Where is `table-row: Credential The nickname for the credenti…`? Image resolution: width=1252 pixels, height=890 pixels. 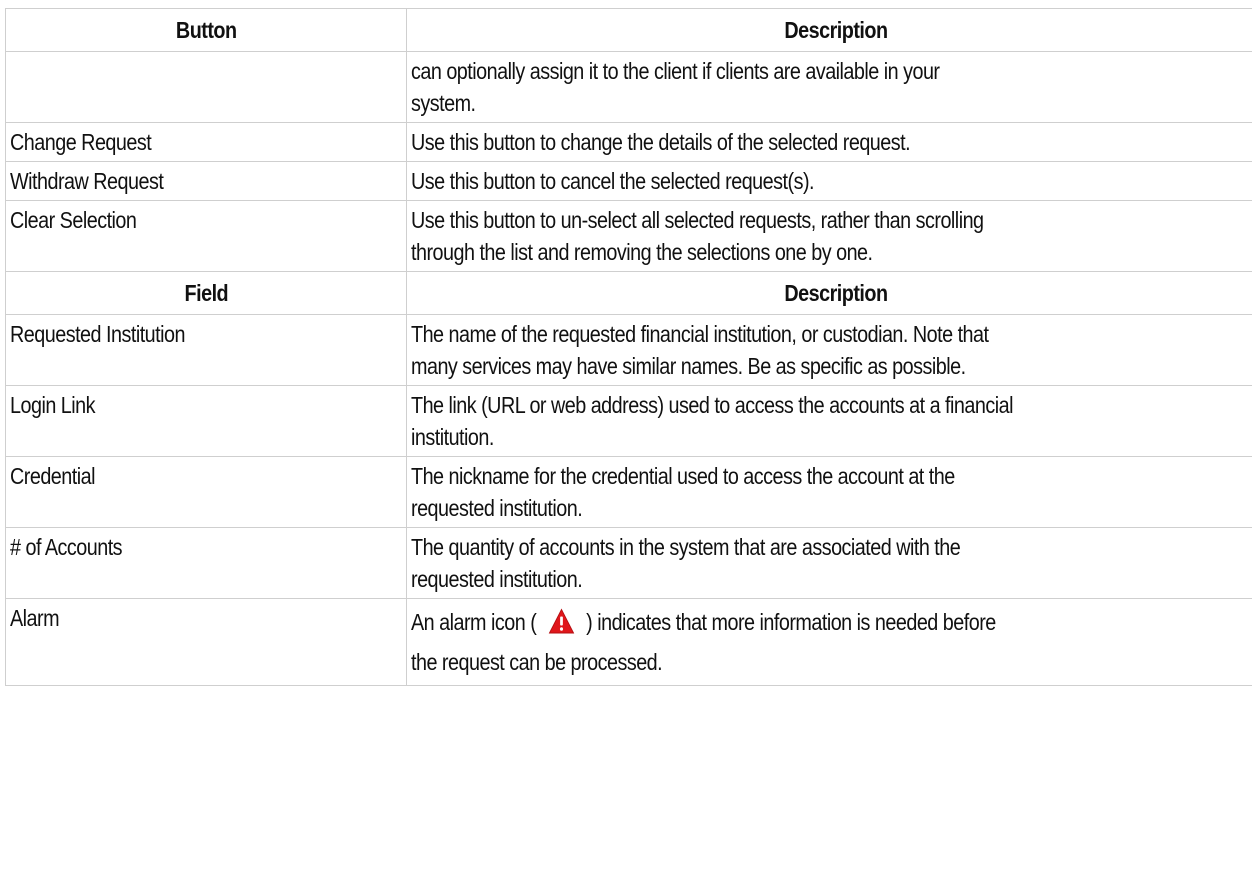 table-row: Credential The nickname for the credenti… is located at coordinates (628, 492).